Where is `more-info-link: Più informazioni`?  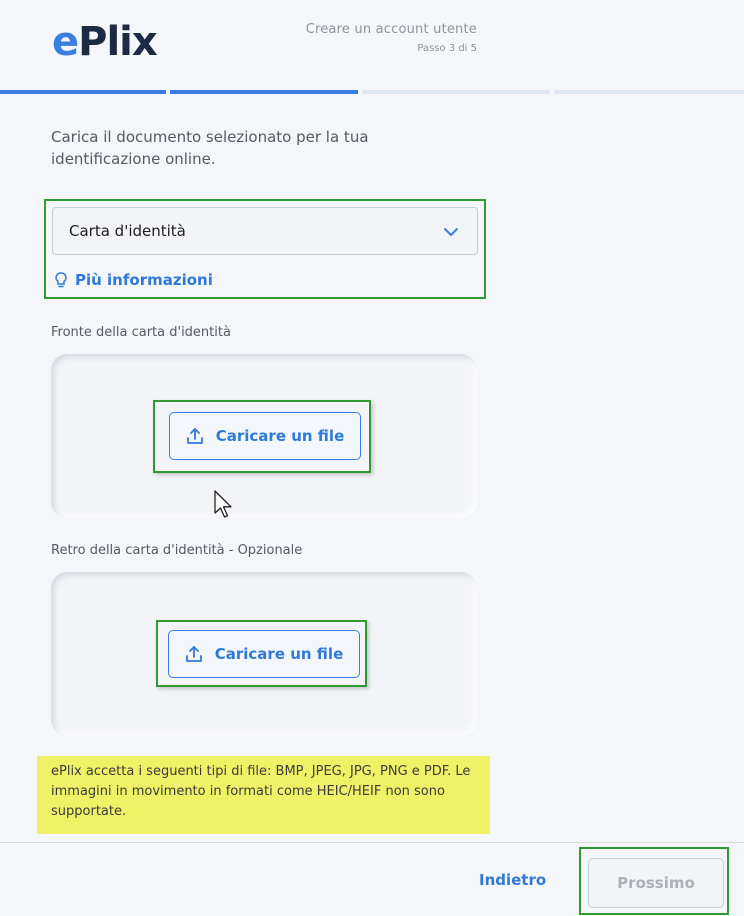 more-info-link: Più informazioni is located at coordinates (134, 280).